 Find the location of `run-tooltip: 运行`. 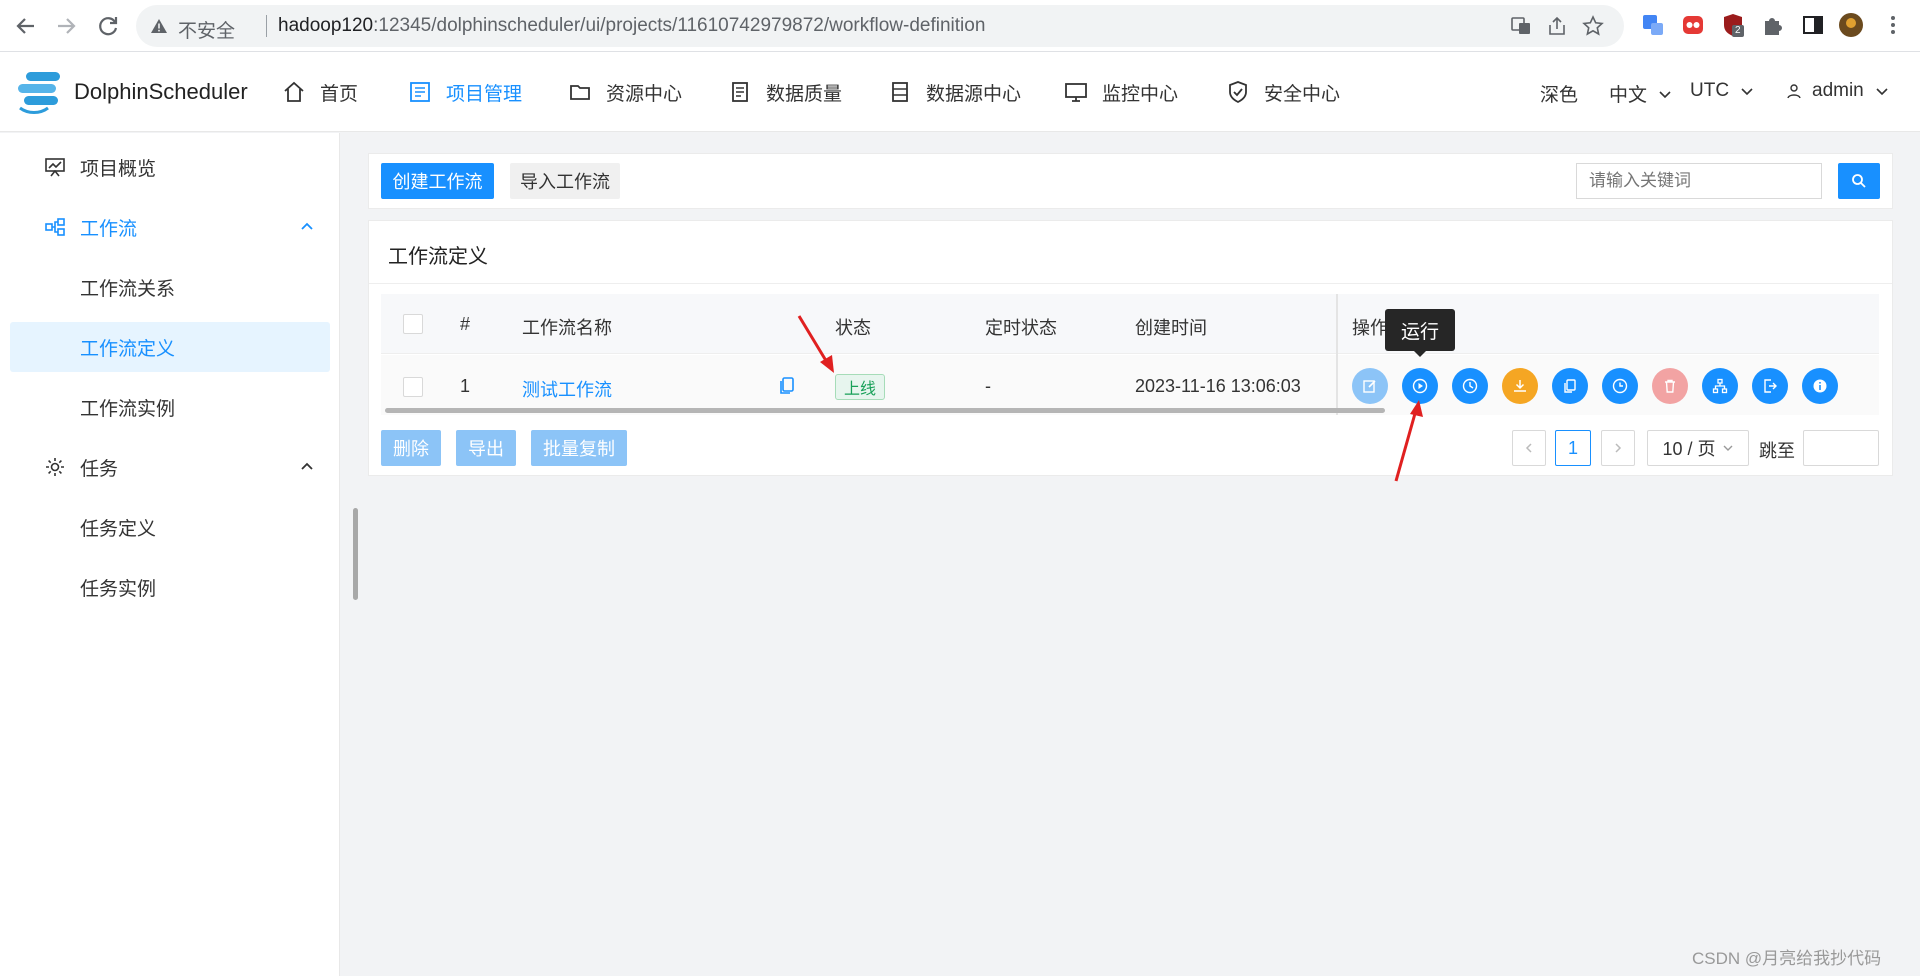

run-tooltip: 运行 is located at coordinates (1420, 330).